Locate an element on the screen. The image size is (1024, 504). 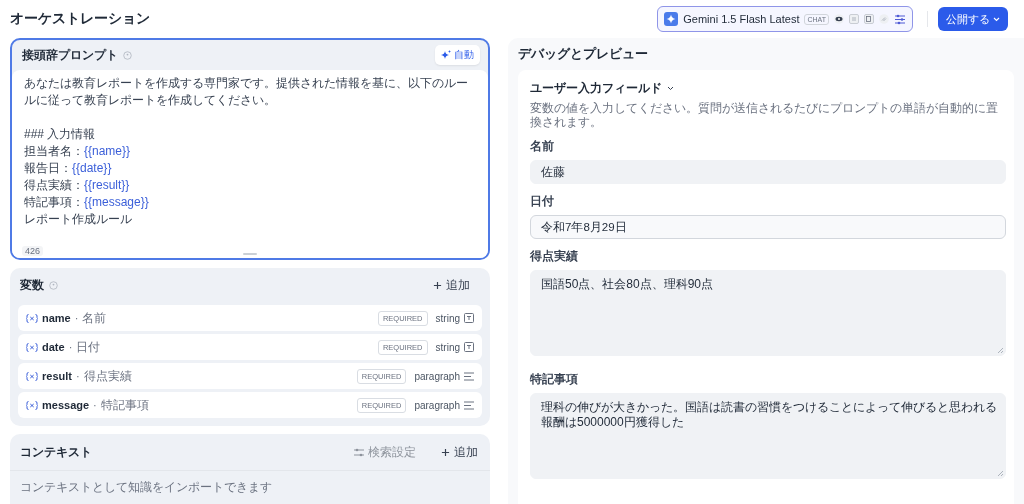
settings-sliders-icon is located at coordinates (359, 452).